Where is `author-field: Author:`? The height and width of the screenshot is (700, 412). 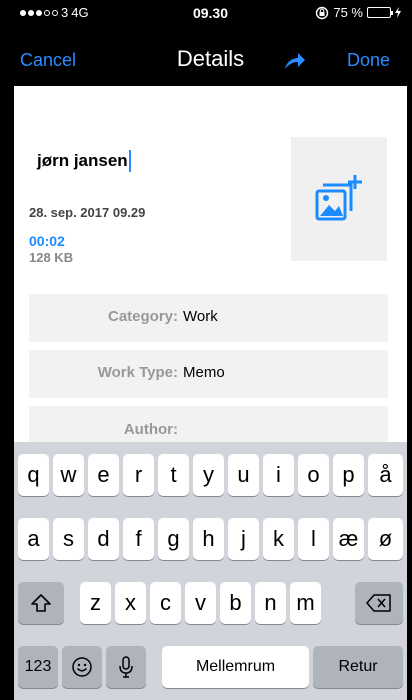 author-field: Author: is located at coordinates (208, 424).